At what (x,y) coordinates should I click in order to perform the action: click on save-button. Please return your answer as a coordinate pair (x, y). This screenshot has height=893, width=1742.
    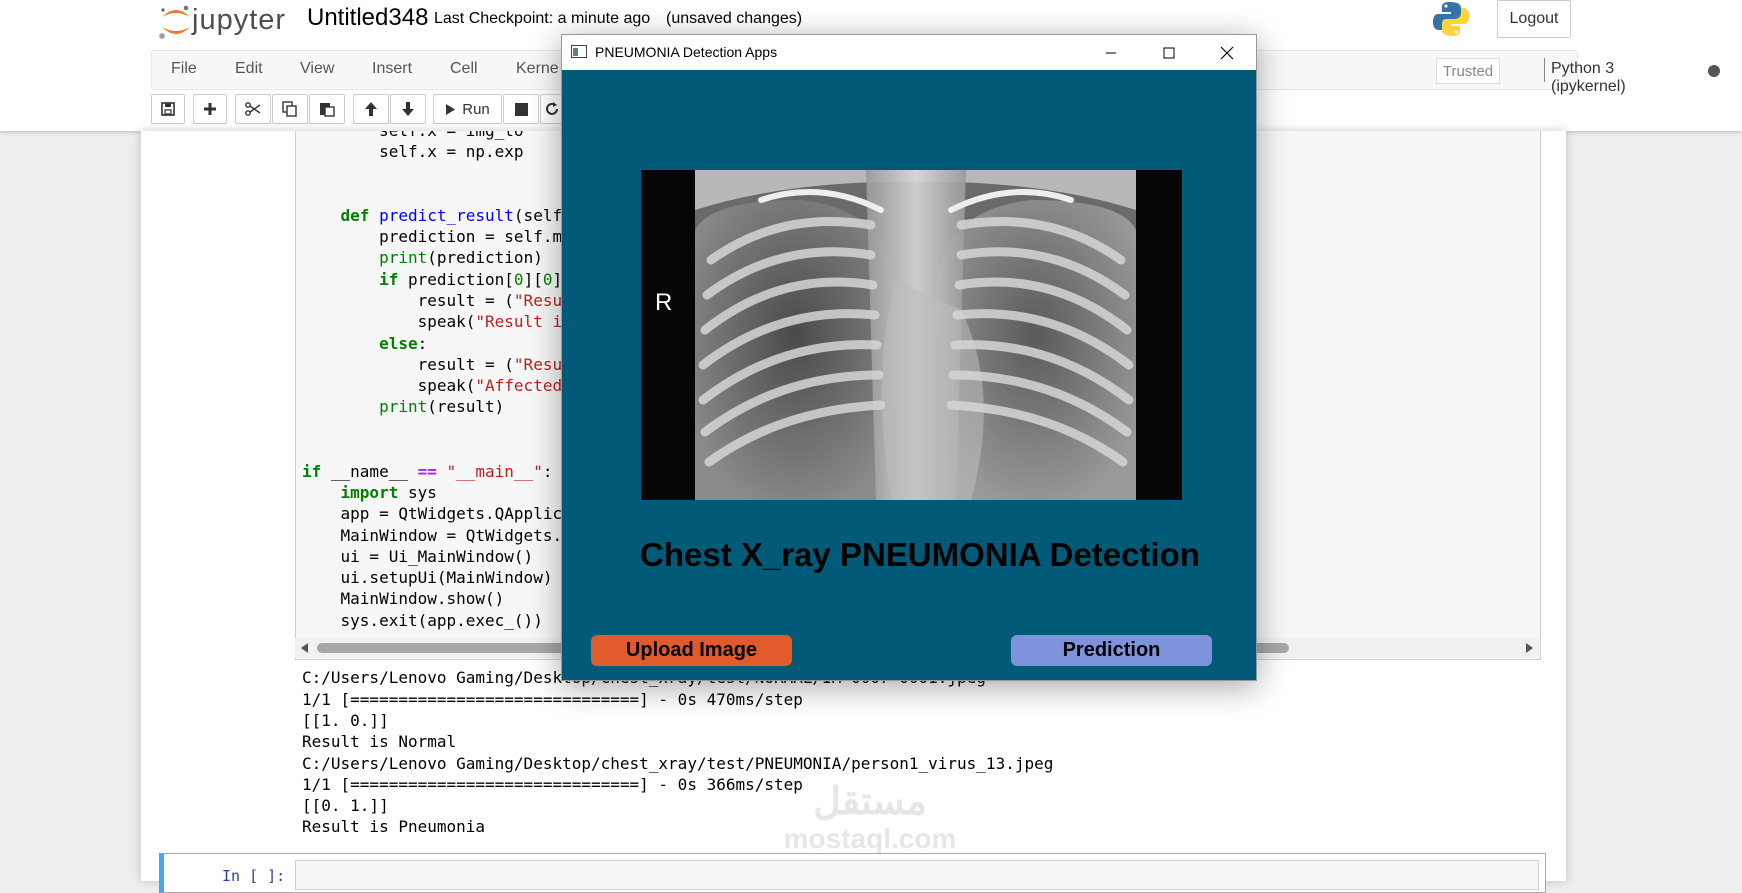
    Looking at the image, I should click on (168, 109).